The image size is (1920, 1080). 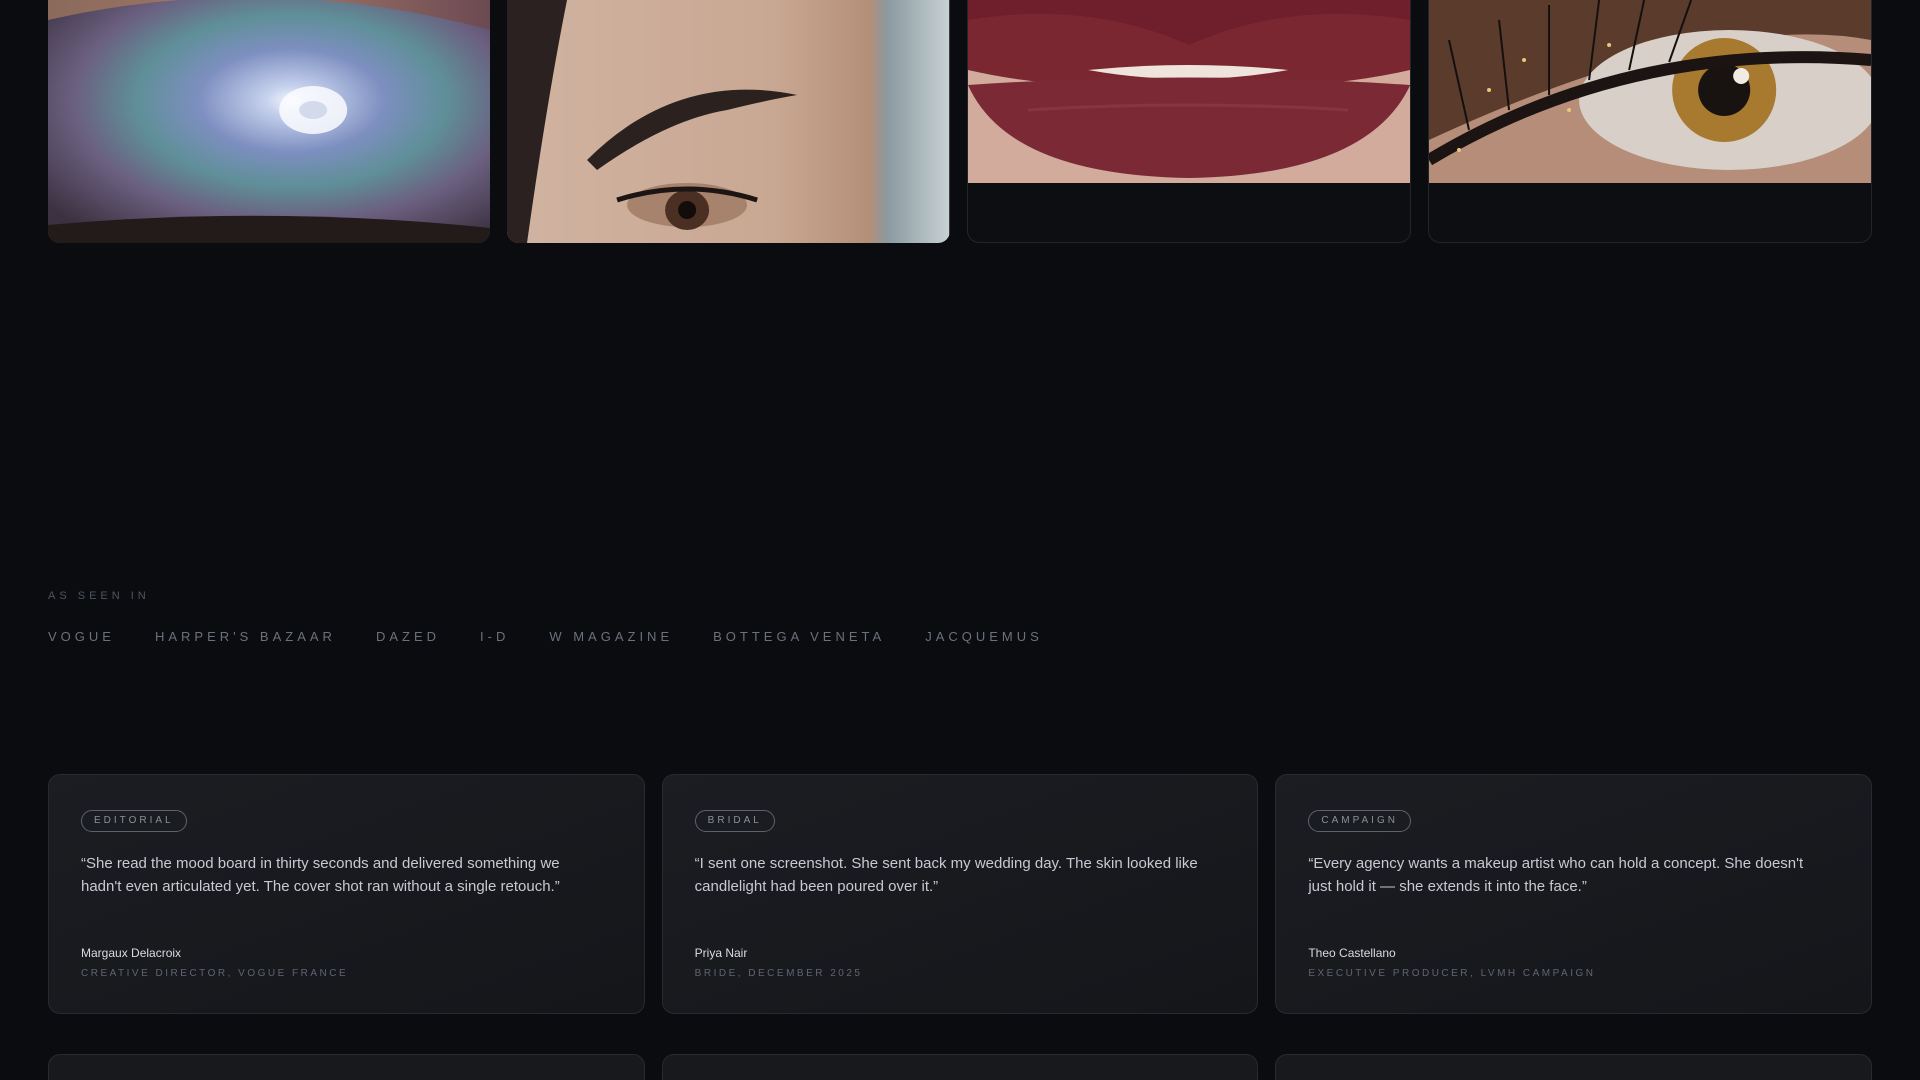 I want to click on gallery-tile-lashes, so click(x=1649, y=121).